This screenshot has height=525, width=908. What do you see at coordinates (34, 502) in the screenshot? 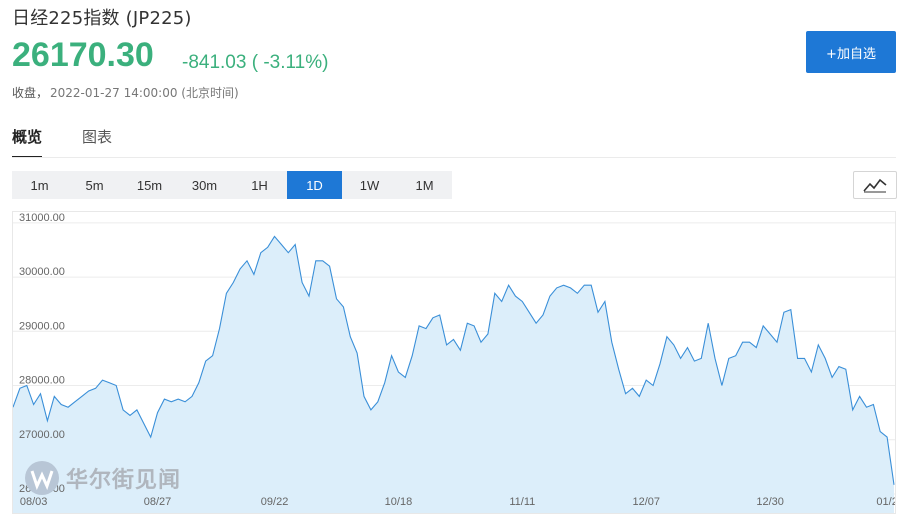
I see `x-tick-label: 08/03` at bounding box center [34, 502].